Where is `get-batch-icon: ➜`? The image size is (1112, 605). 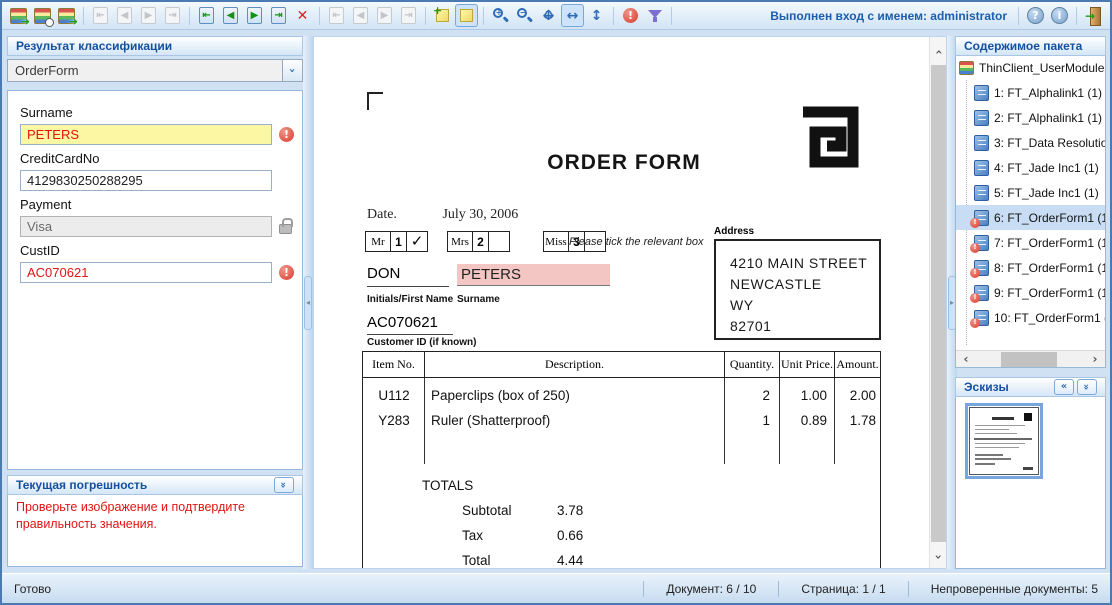 get-batch-icon: ➜ is located at coordinates (18, 15).